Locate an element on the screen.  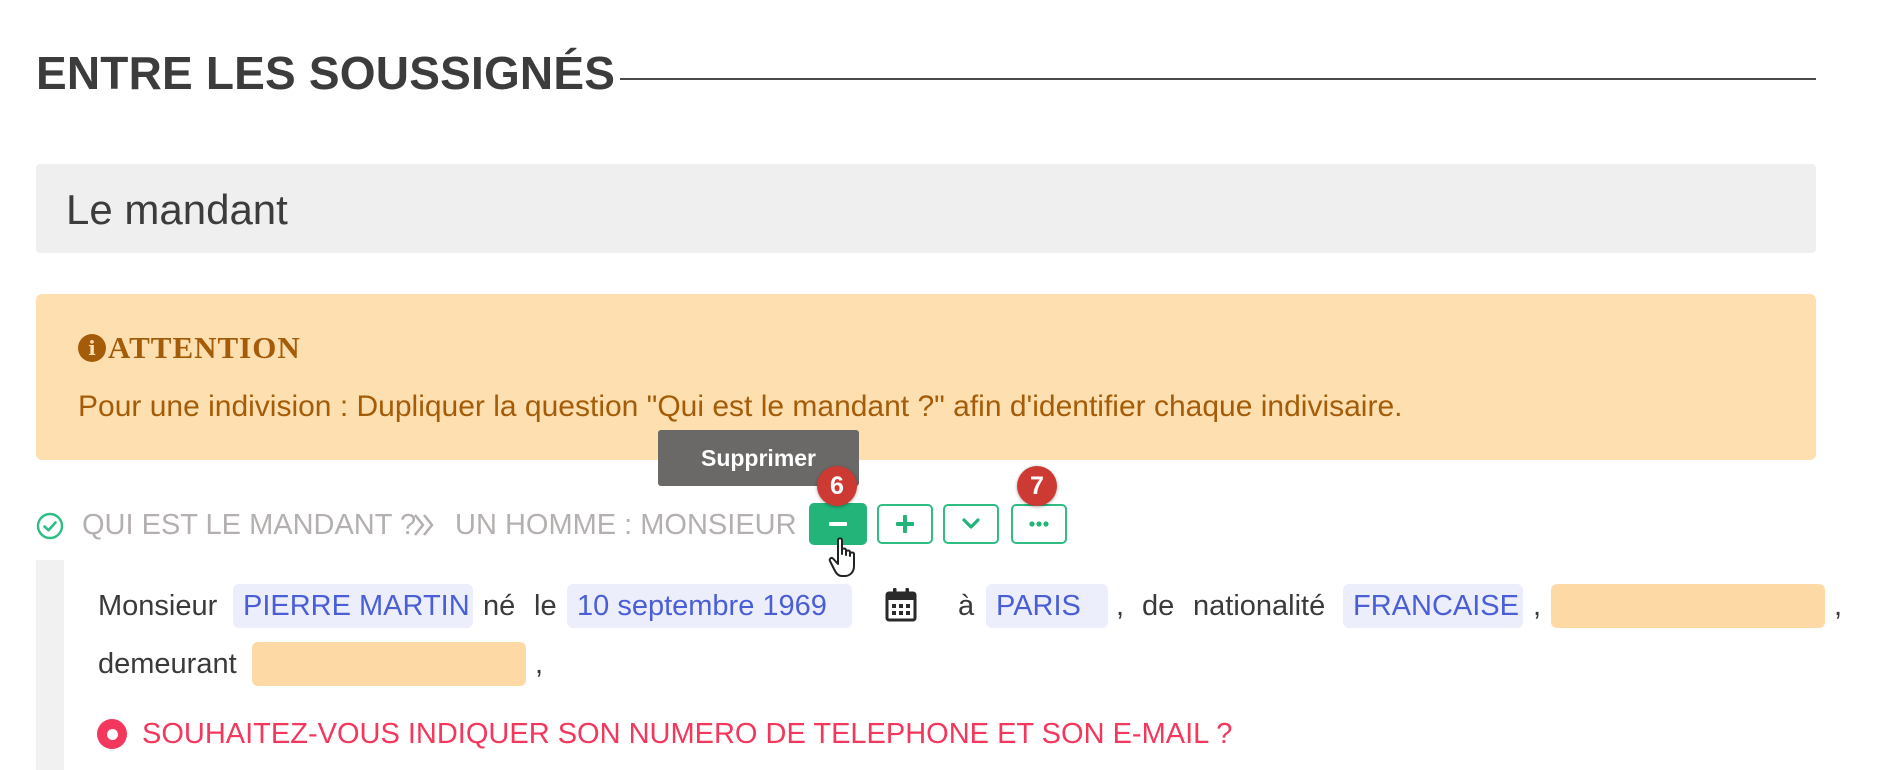
check-circle-icon is located at coordinates (50, 526).